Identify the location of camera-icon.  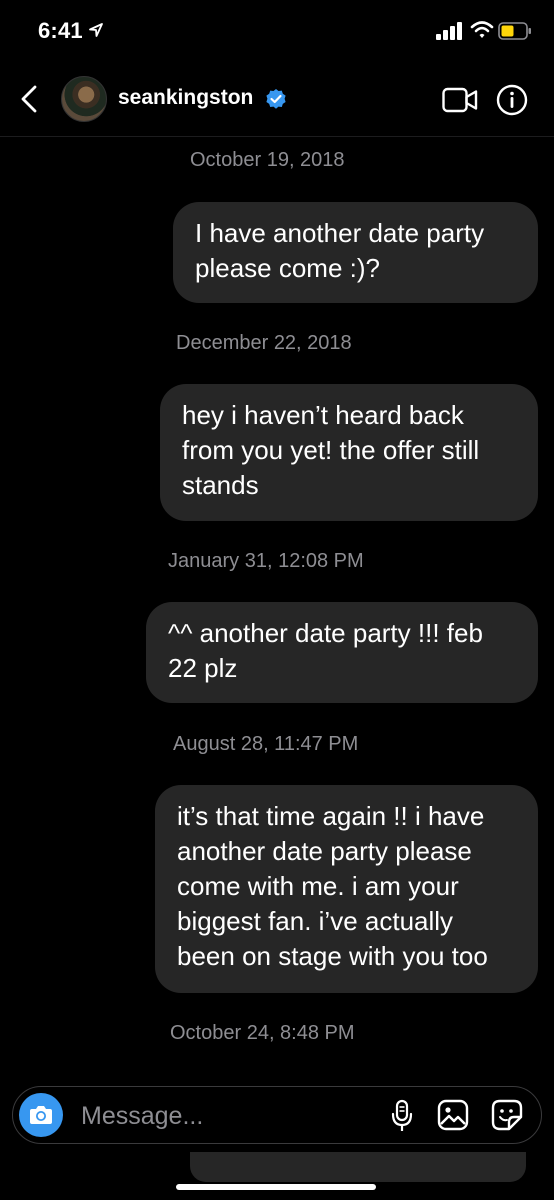
(41, 1115).